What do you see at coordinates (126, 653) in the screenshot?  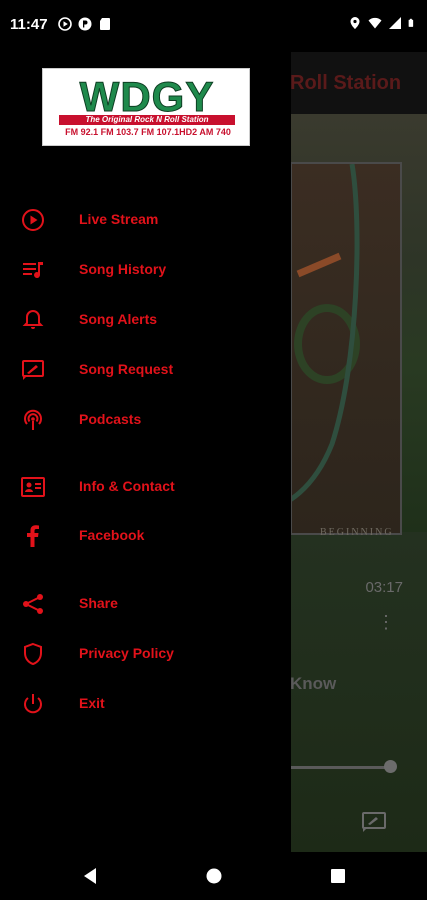 I see `menu-label-privacy-policy: Privacy Policy` at bounding box center [126, 653].